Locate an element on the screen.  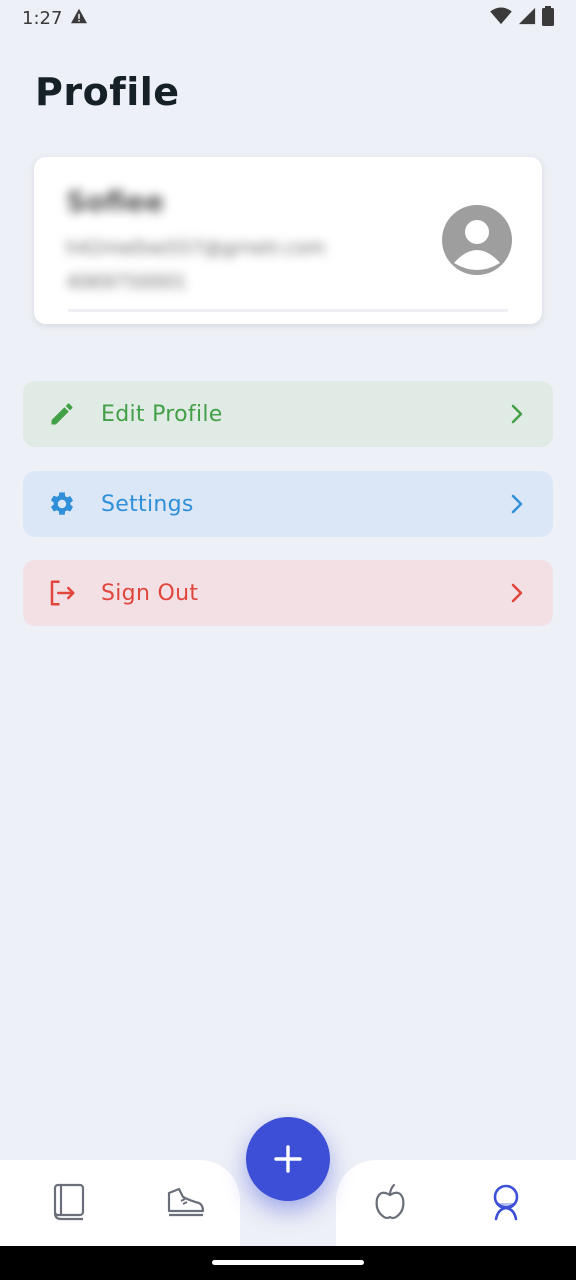
settings-label: Settings is located at coordinates (147, 504).